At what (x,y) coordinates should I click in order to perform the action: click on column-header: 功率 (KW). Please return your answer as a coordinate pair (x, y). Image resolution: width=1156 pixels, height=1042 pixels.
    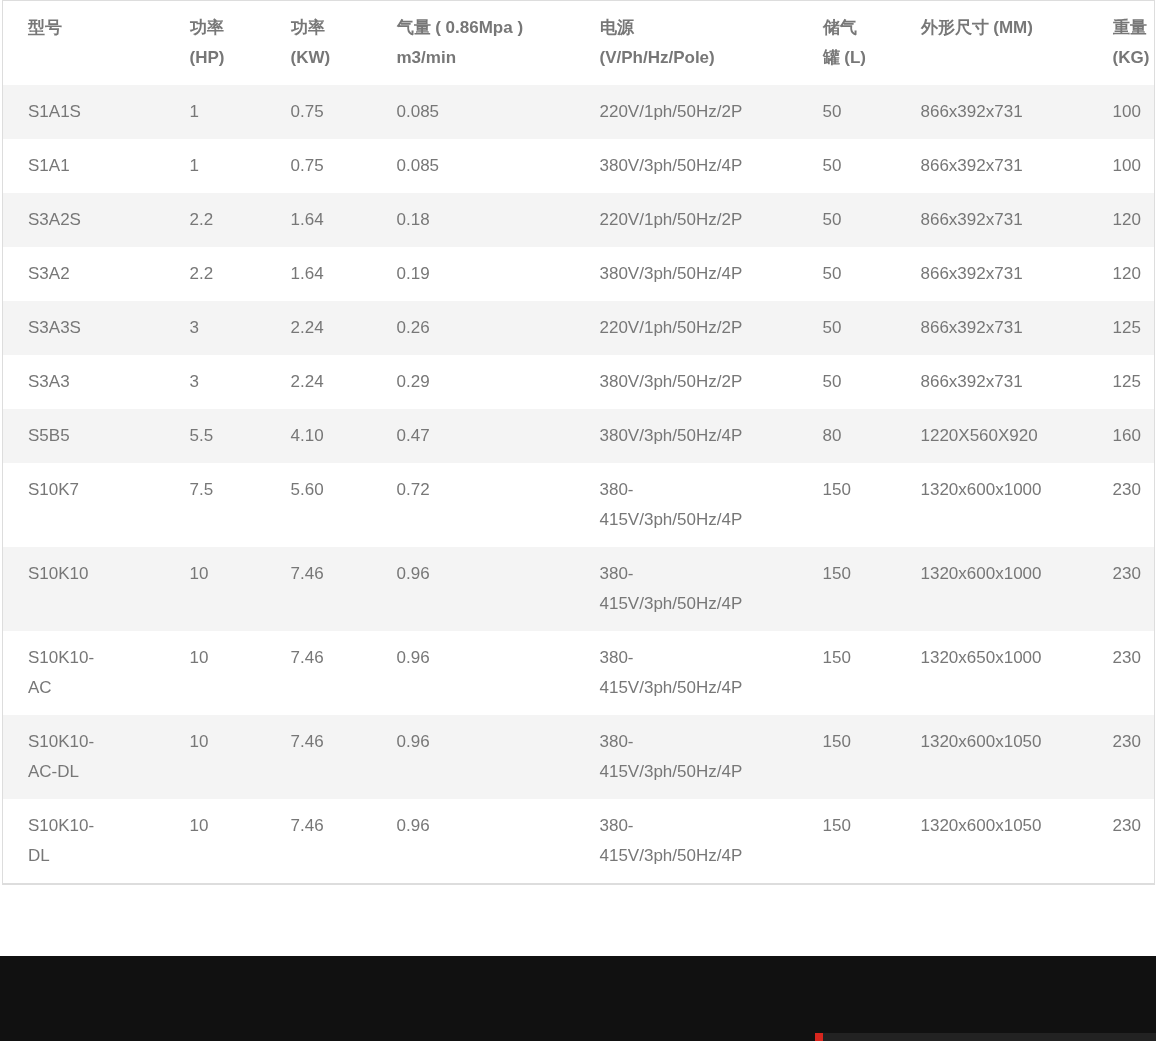
    Looking at the image, I should click on (318, 42).